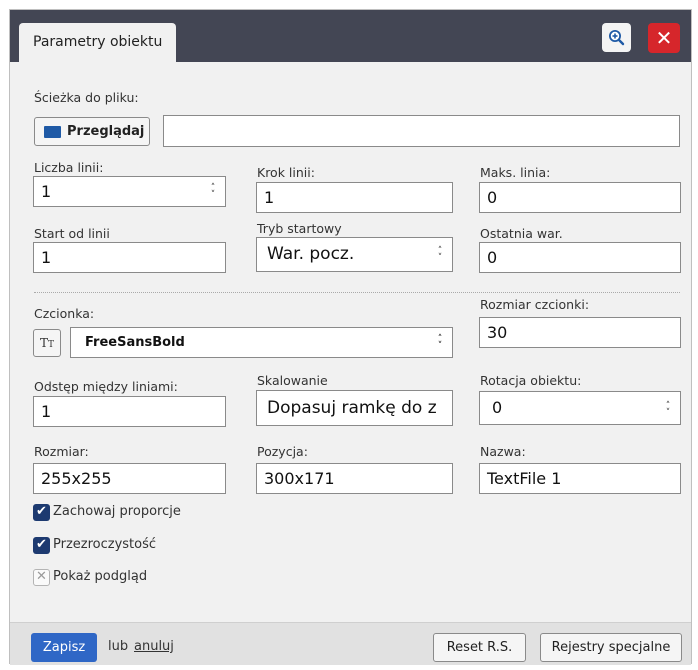  I want to click on line-count-value: 1, so click(46, 191).